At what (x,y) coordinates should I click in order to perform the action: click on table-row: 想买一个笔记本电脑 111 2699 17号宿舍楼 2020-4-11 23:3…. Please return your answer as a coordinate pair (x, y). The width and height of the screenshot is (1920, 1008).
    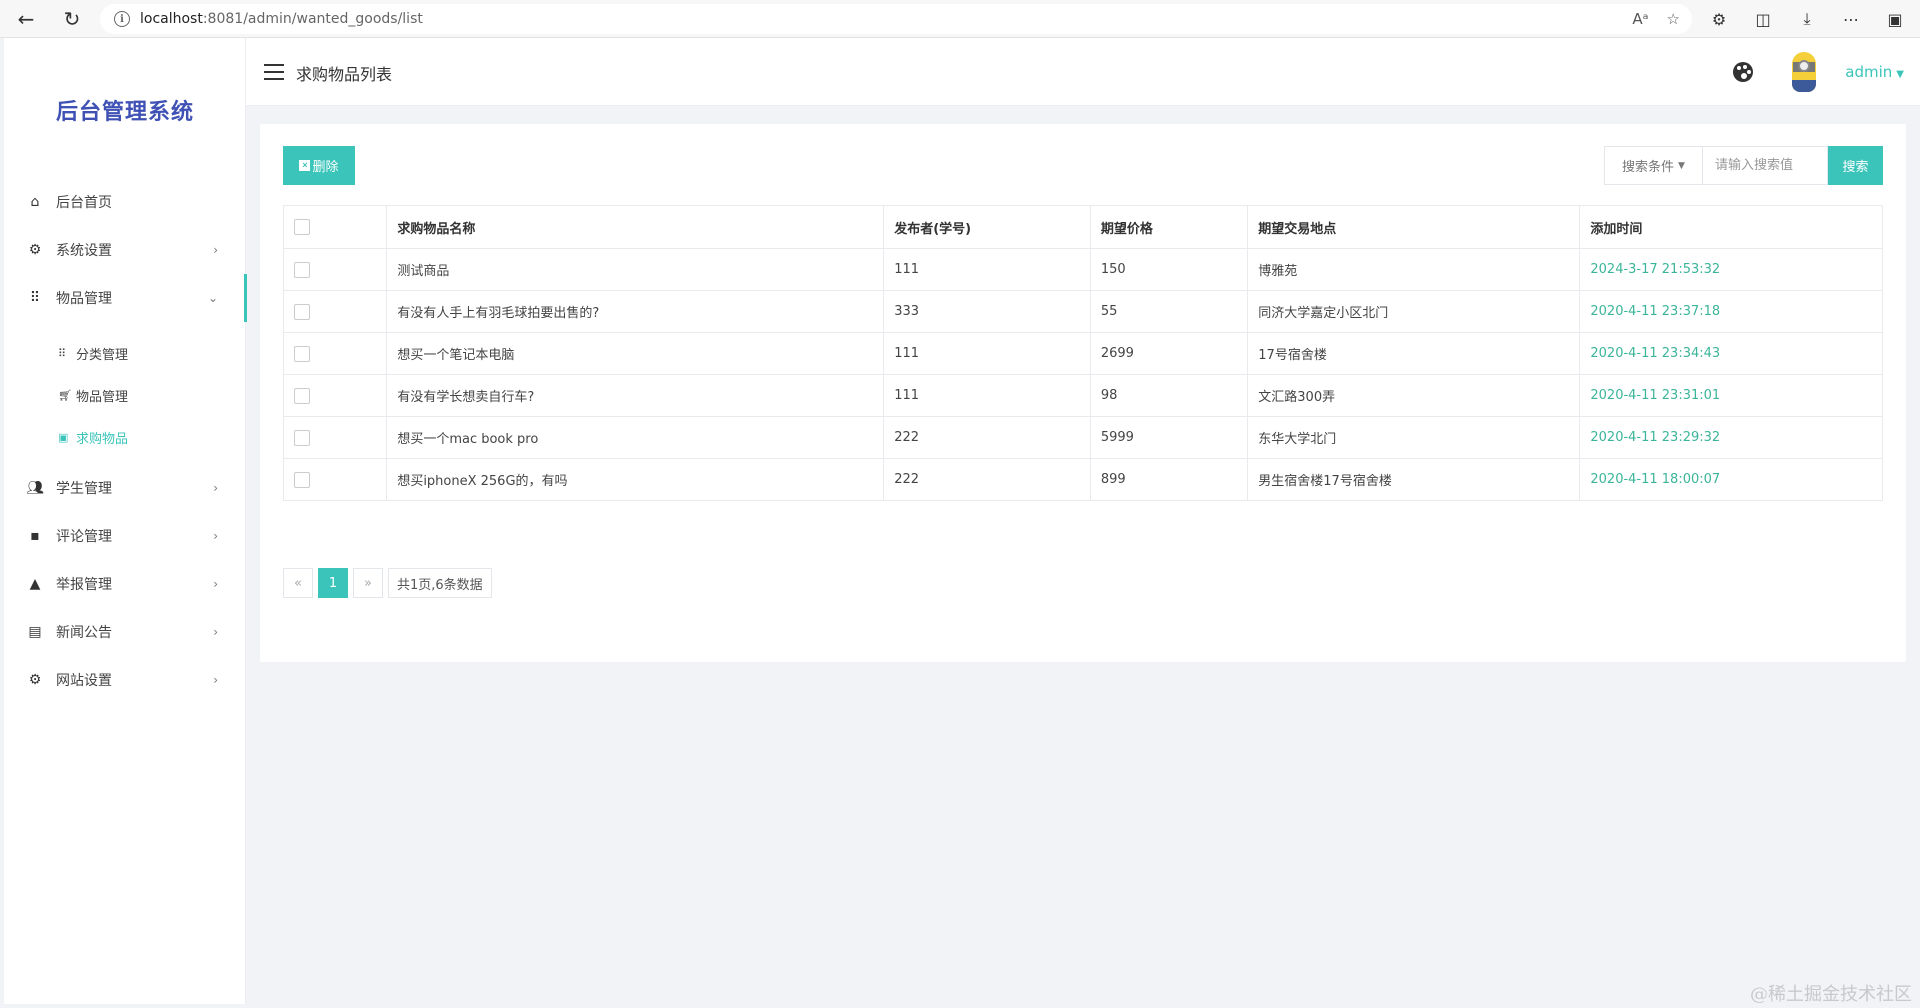
    Looking at the image, I should click on (1082, 353).